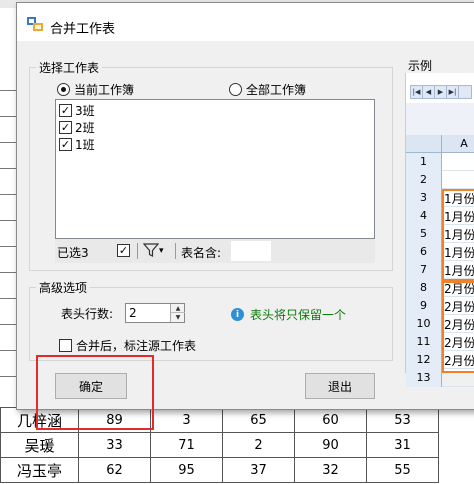  What do you see at coordinates (133, 313) in the screenshot?
I see `header-rows-value: 2` at bounding box center [133, 313].